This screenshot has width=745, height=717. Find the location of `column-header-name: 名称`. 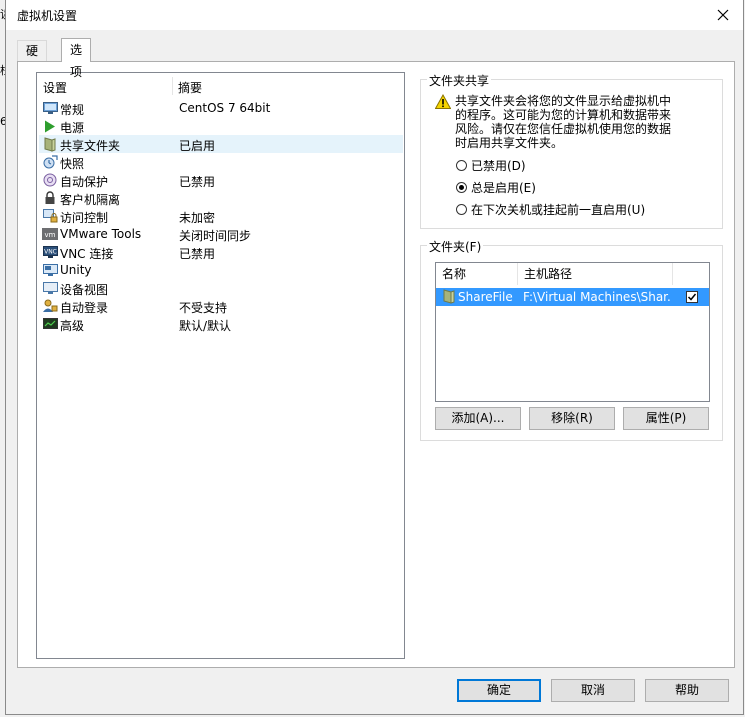

column-header-name: 名称 is located at coordinates (477, 274).